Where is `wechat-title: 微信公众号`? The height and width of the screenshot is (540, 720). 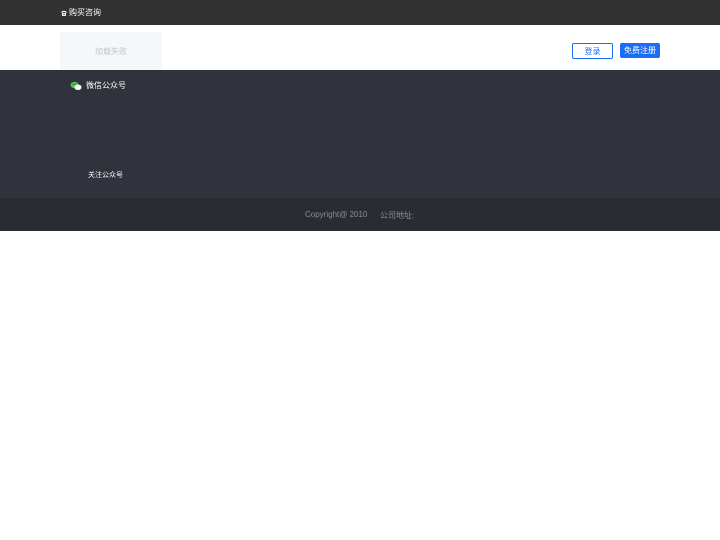 wechat-title: 微信公众号 is located at coordinates (98, 85).